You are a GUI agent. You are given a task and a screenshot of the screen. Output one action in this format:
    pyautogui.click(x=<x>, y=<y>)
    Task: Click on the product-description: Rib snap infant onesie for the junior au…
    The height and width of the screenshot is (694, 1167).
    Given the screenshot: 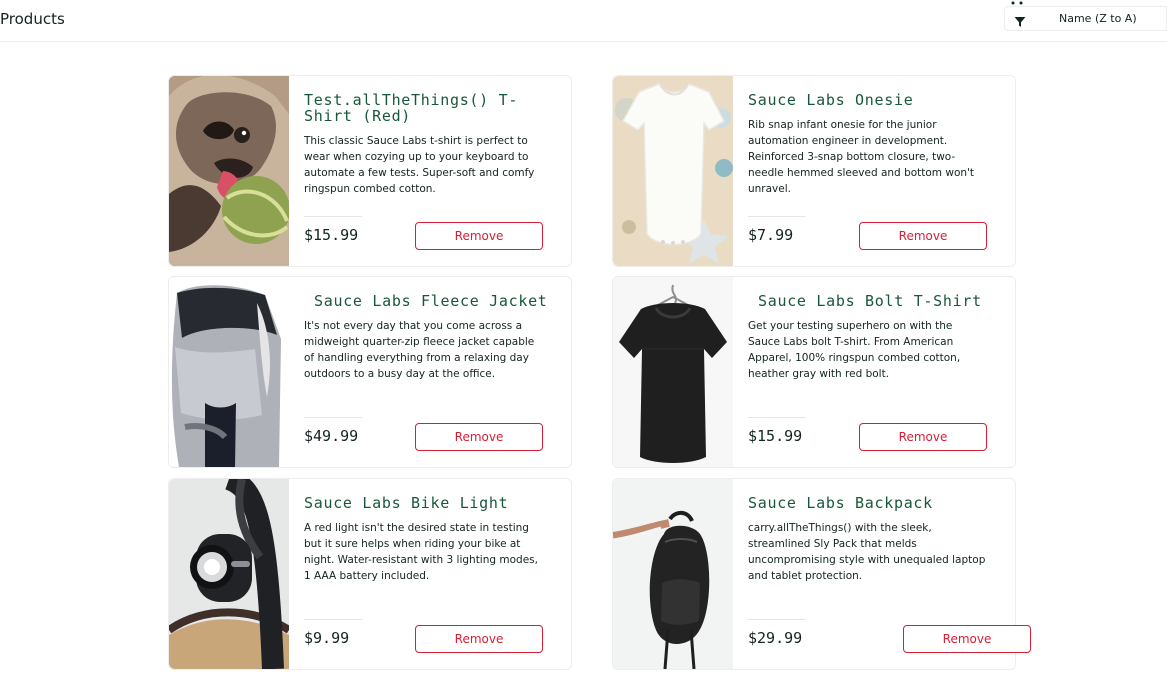 What is the action you would take?
    pyautogui.click(x=861, y=157)
    